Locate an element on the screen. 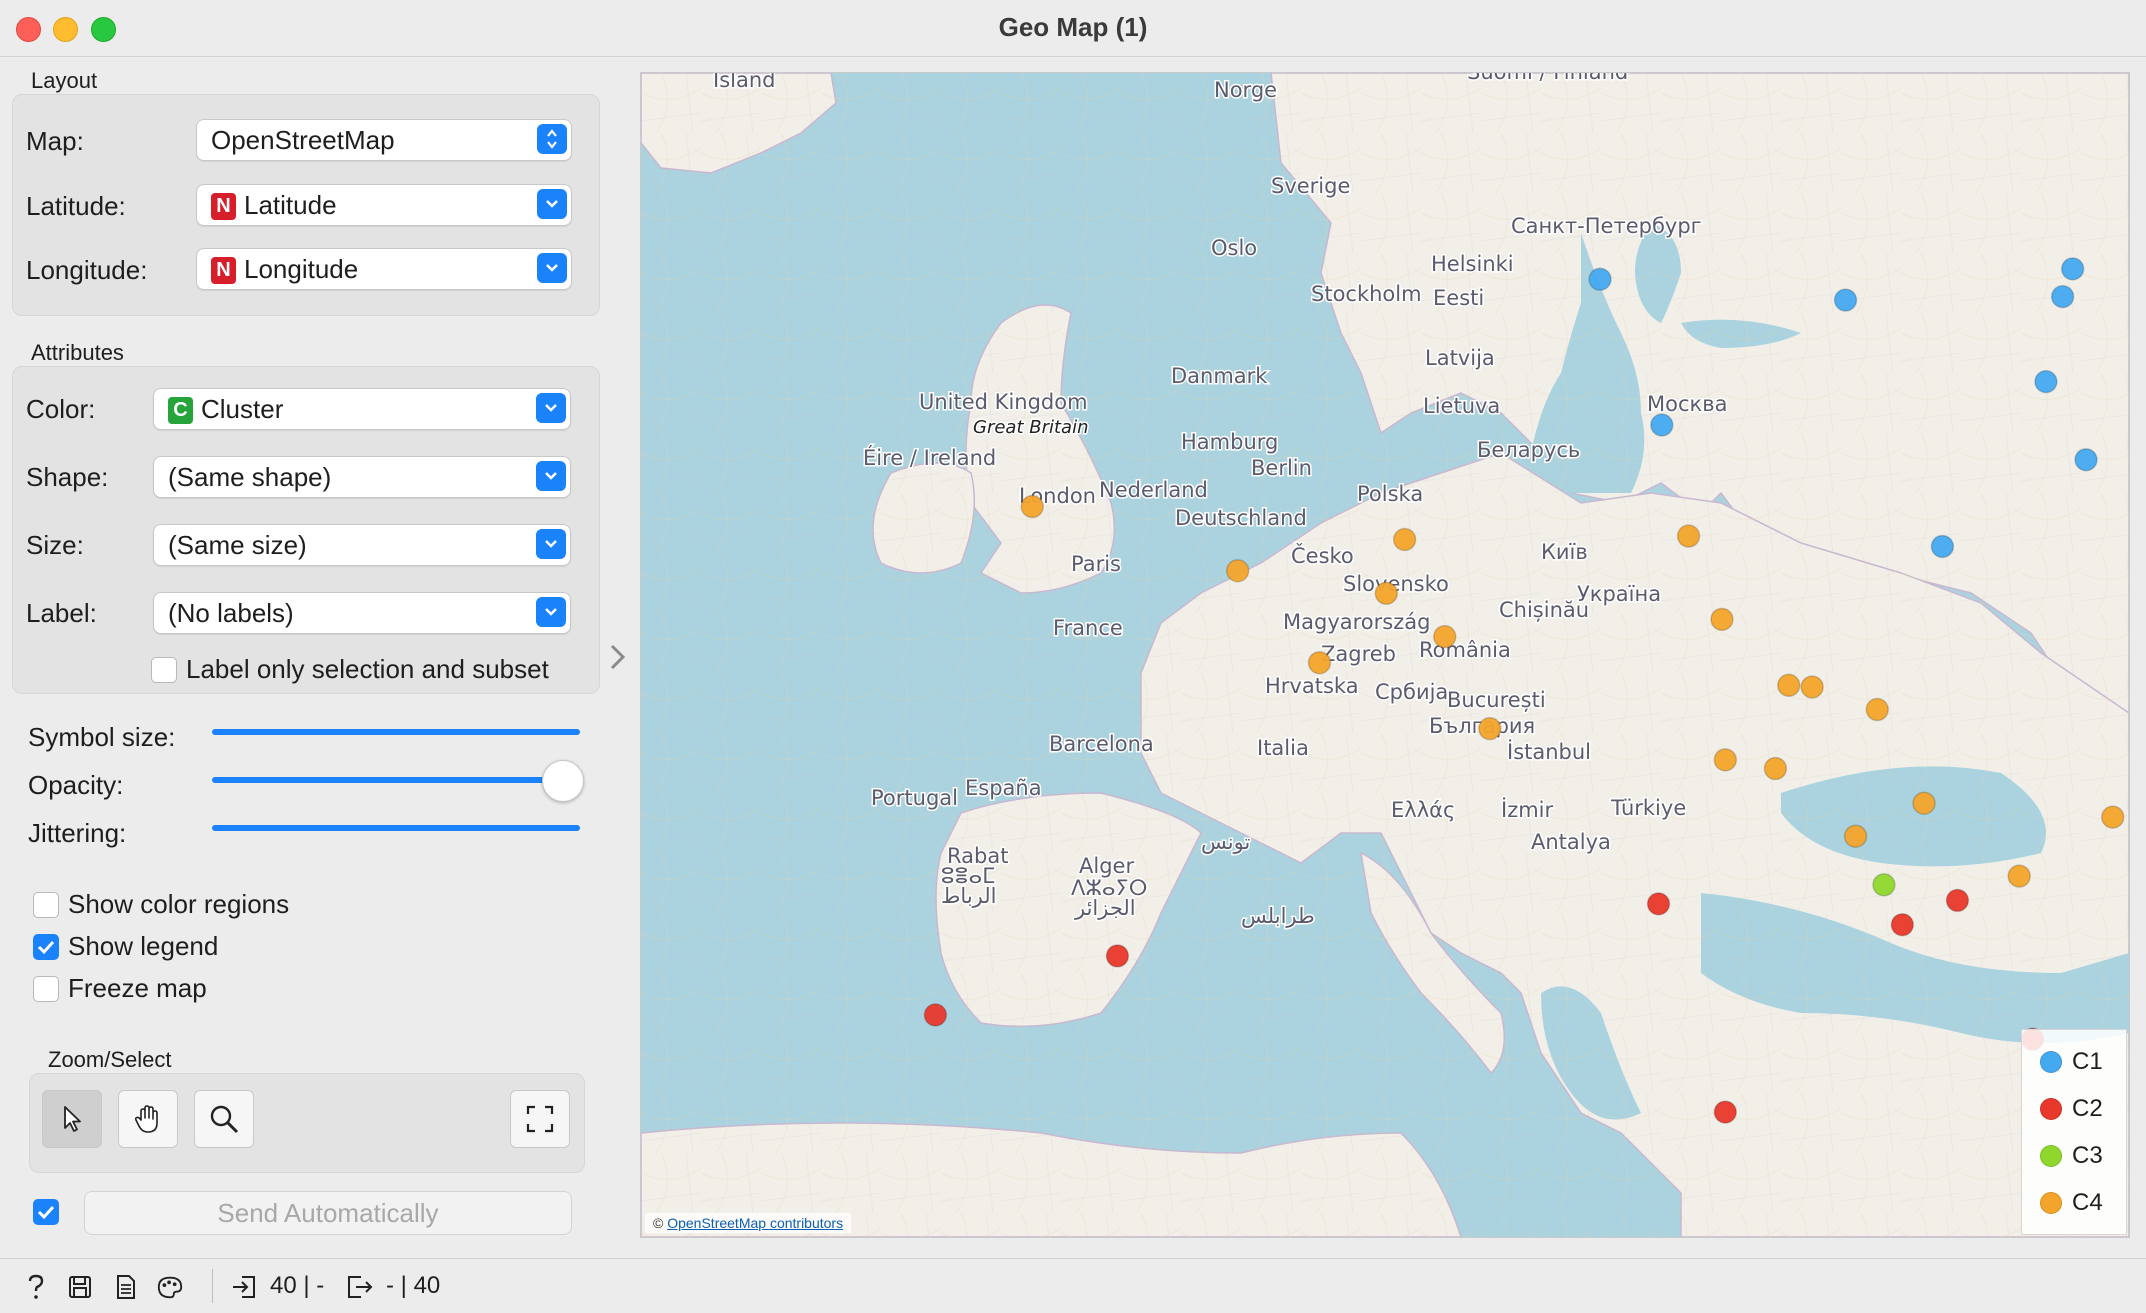 This screenshot has height=1313, width=2146. shape-select: (Same shape) is located at coordinates (362, 477).